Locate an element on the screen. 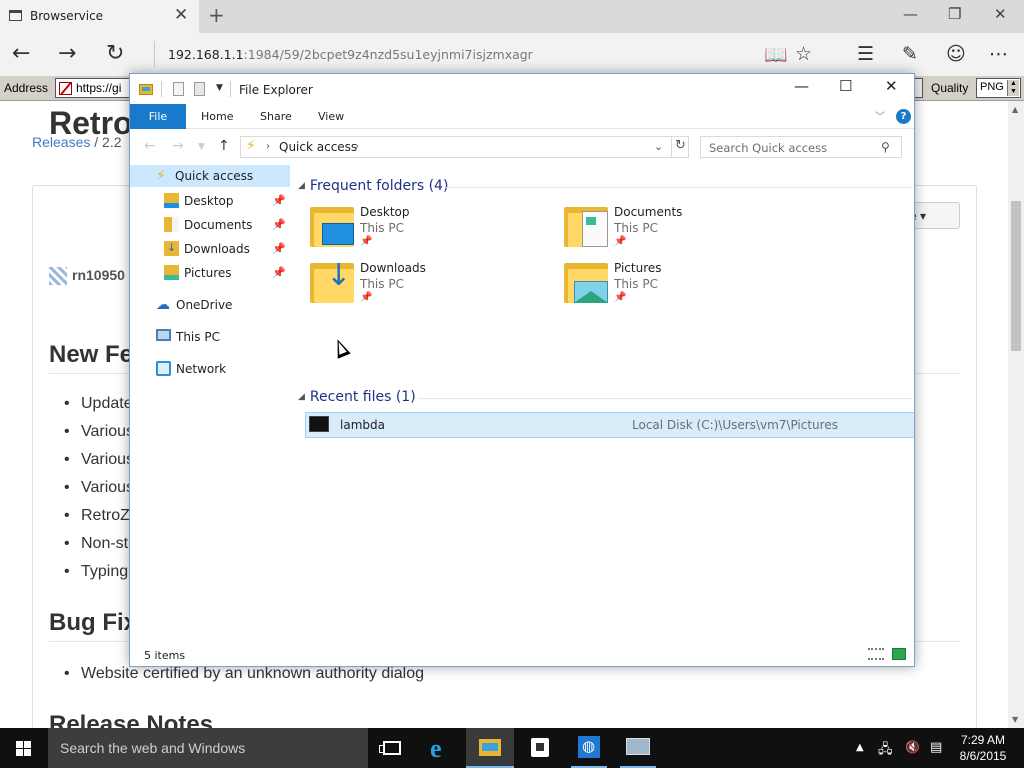 The image size is (1024, 768). tab-share: Share is located at coordinates (276, 116).